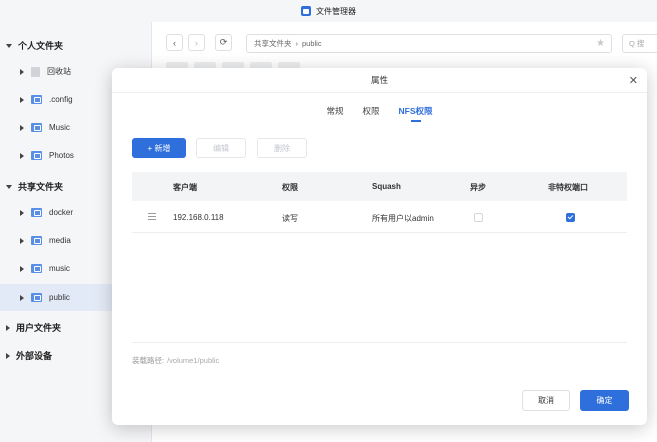 The image size is (657, 442). I want to click on insecure-port-checkbox, so click(570, 217).